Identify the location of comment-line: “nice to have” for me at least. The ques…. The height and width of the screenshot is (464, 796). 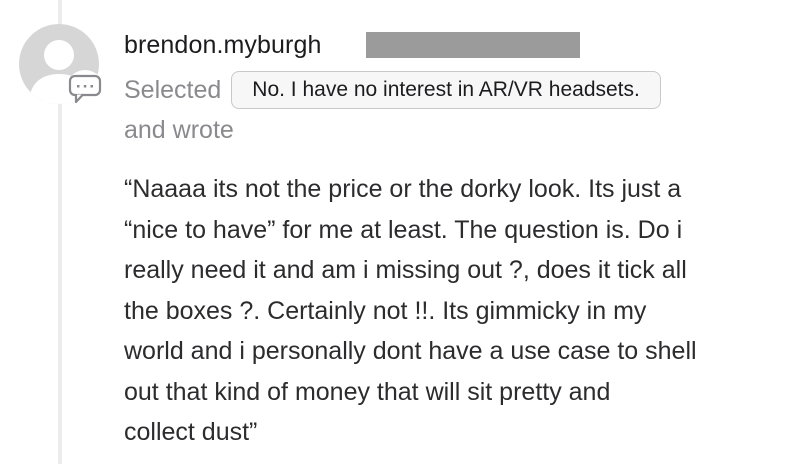
(403, 229).